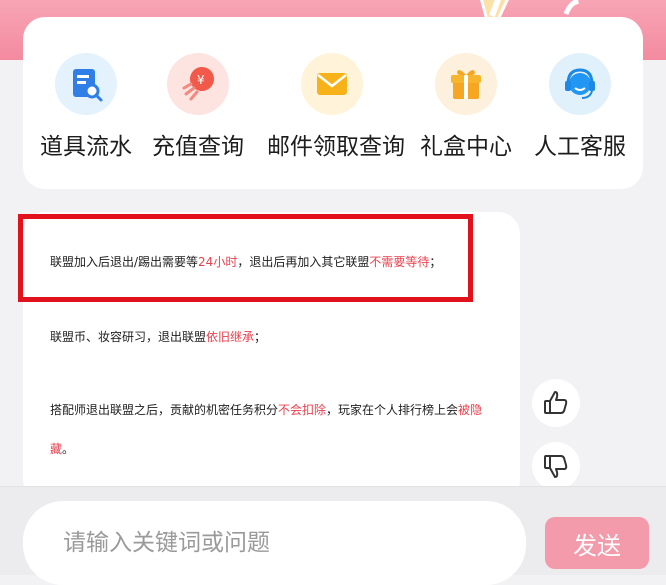 Image resolution: width=666 pixels, height=585 pixels. I want to click on question-input, so click(274, 543).